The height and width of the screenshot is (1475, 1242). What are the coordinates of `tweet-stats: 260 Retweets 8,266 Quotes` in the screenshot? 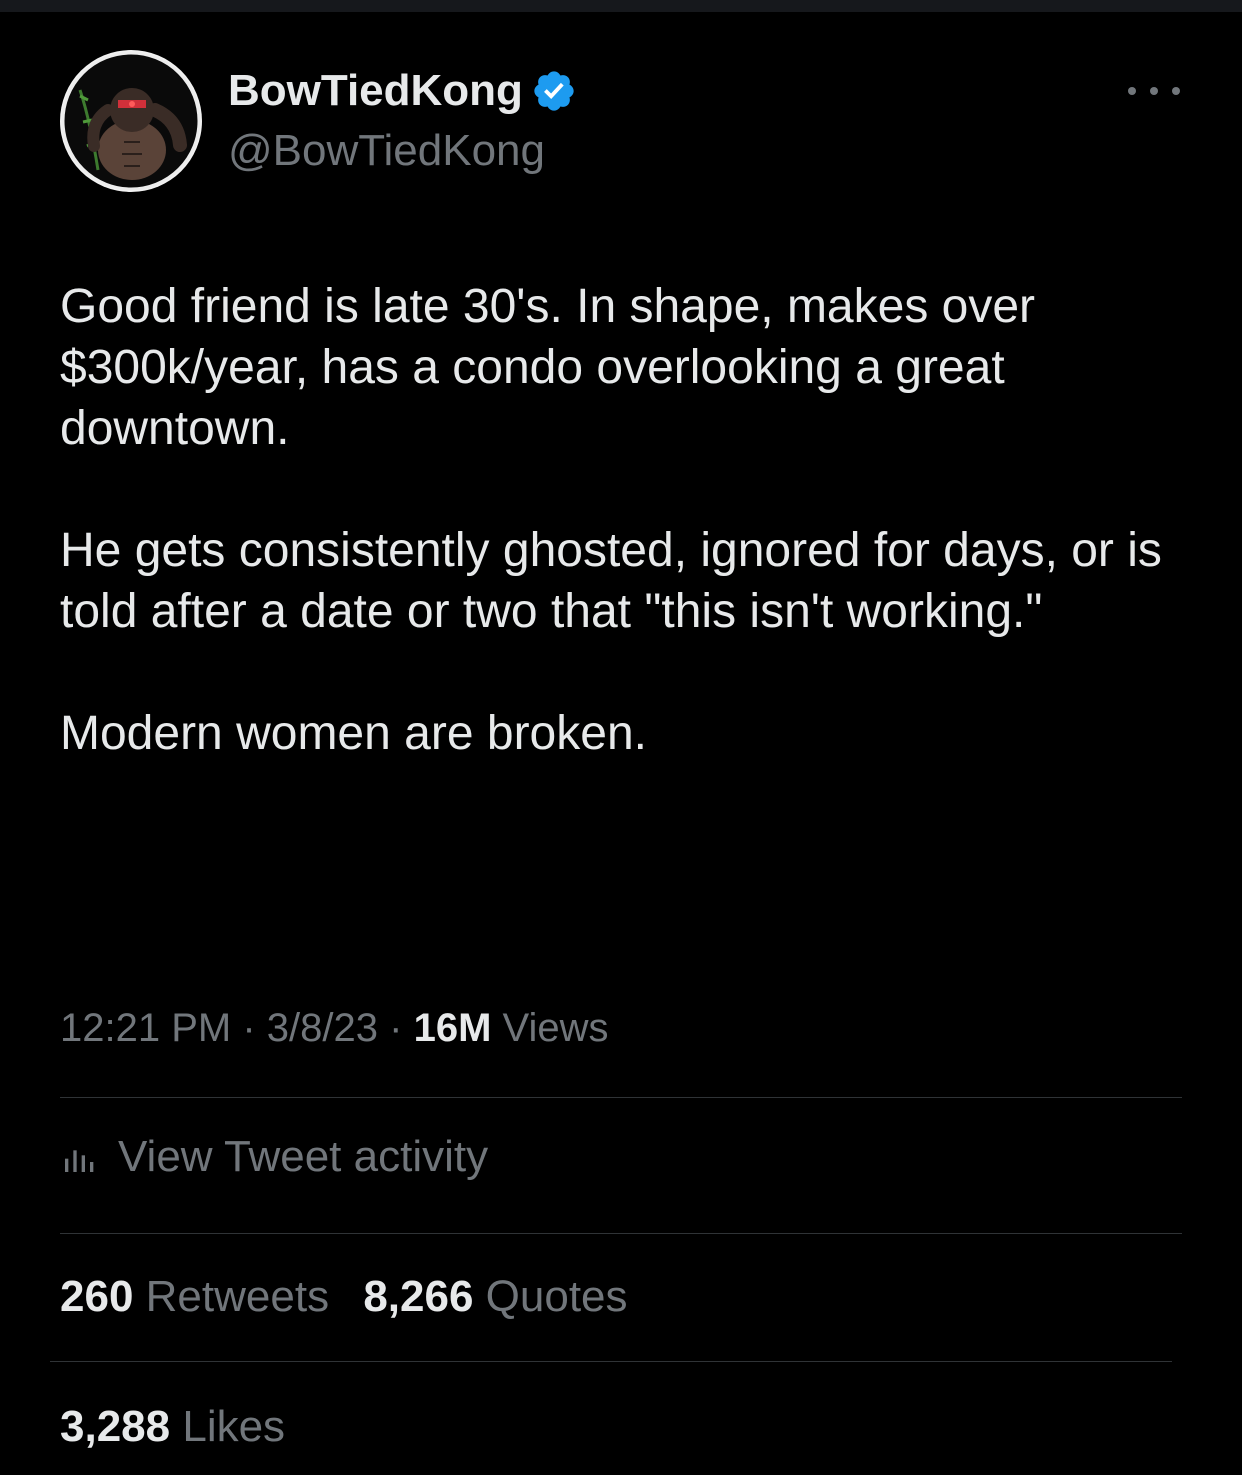 It's located at (344, 1297).